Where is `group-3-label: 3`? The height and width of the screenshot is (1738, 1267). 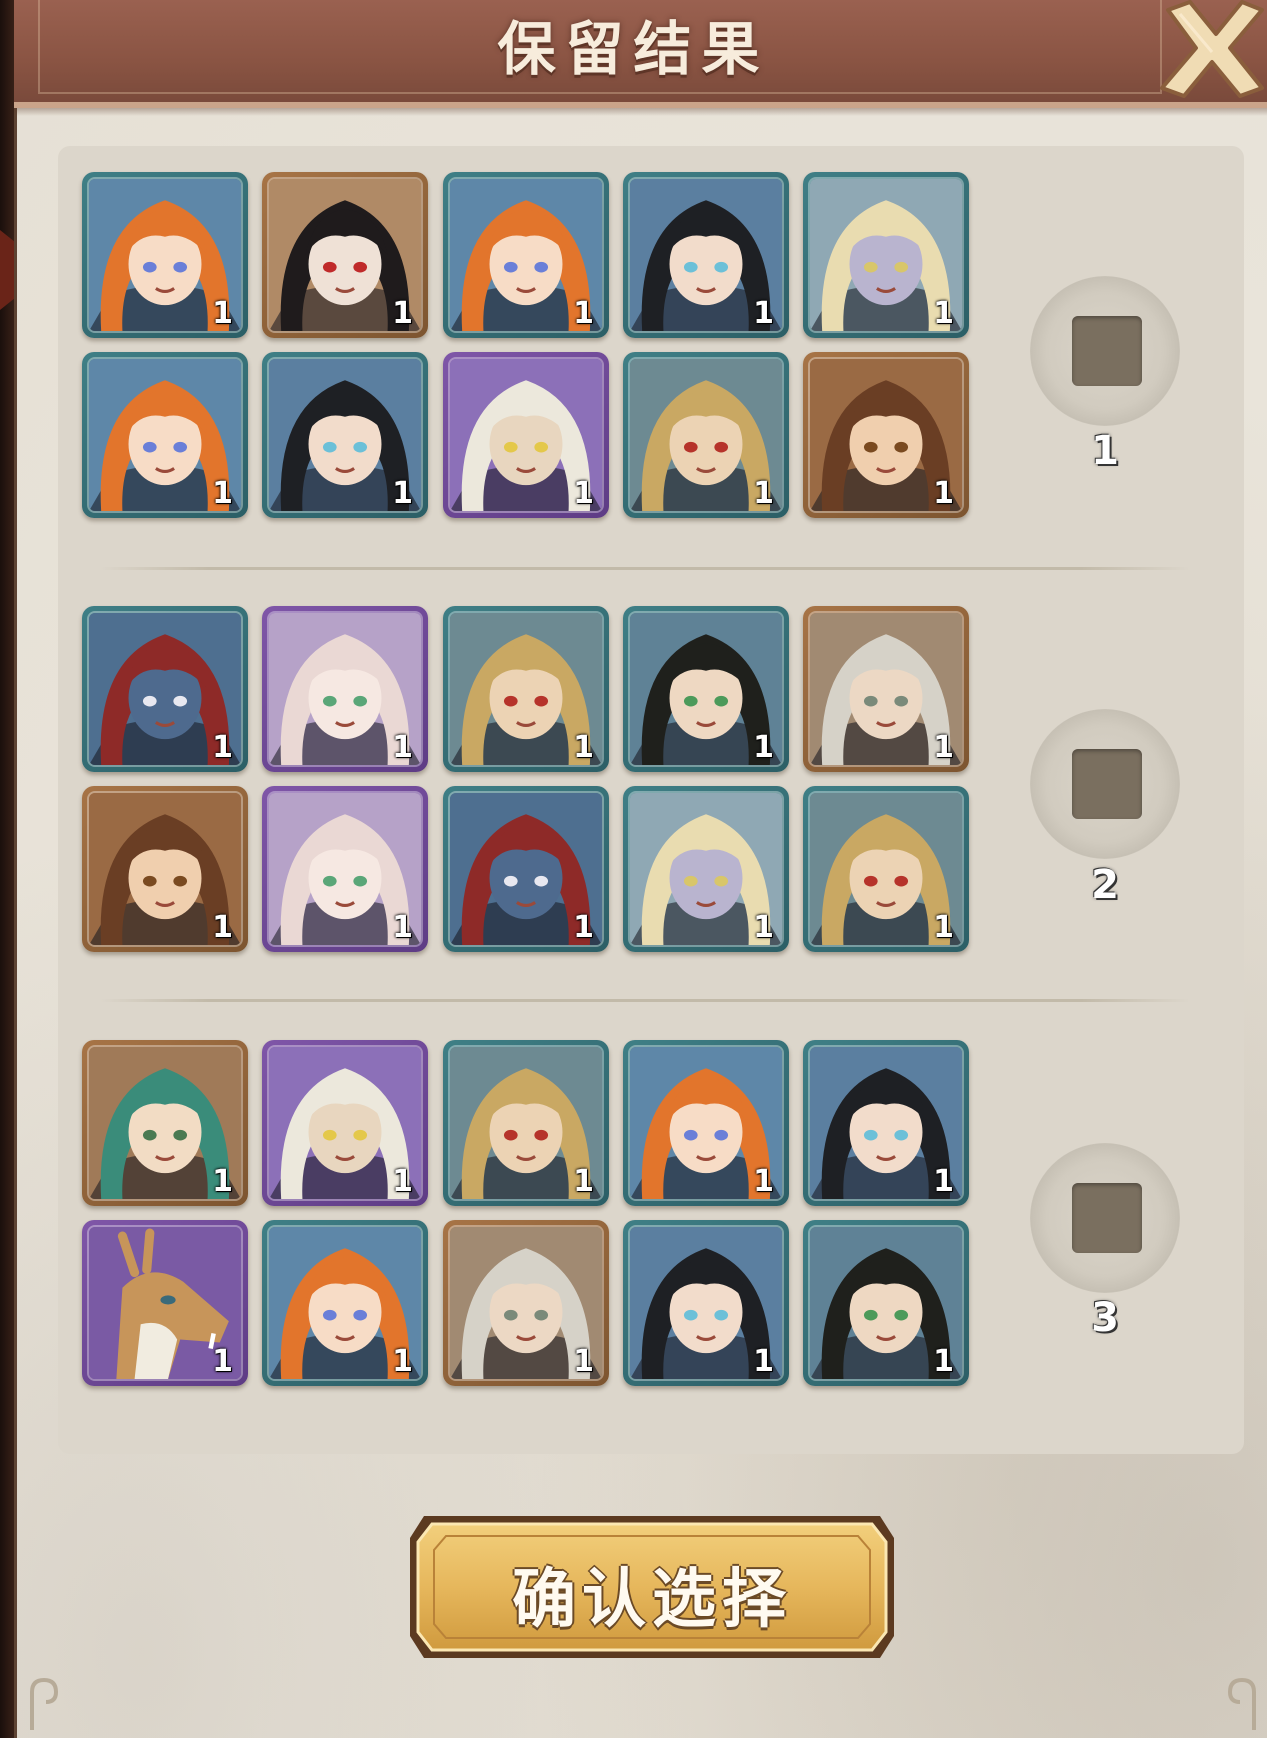 group-3-label: 3 is located at coordinates (1105, 1318).